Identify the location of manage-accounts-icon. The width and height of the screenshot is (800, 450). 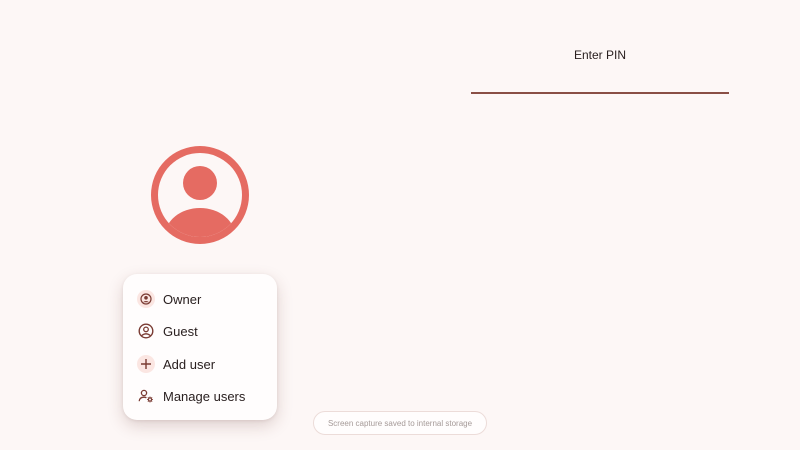
(146, 396).